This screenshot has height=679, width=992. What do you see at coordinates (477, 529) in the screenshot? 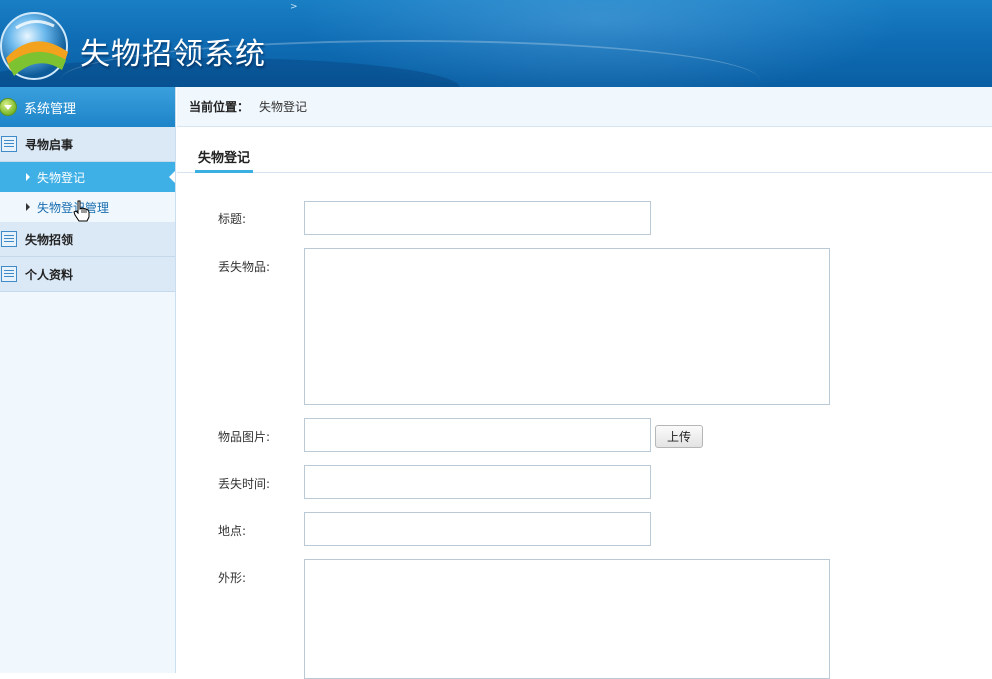
I see `location-input` at bounding box center [477, 529].